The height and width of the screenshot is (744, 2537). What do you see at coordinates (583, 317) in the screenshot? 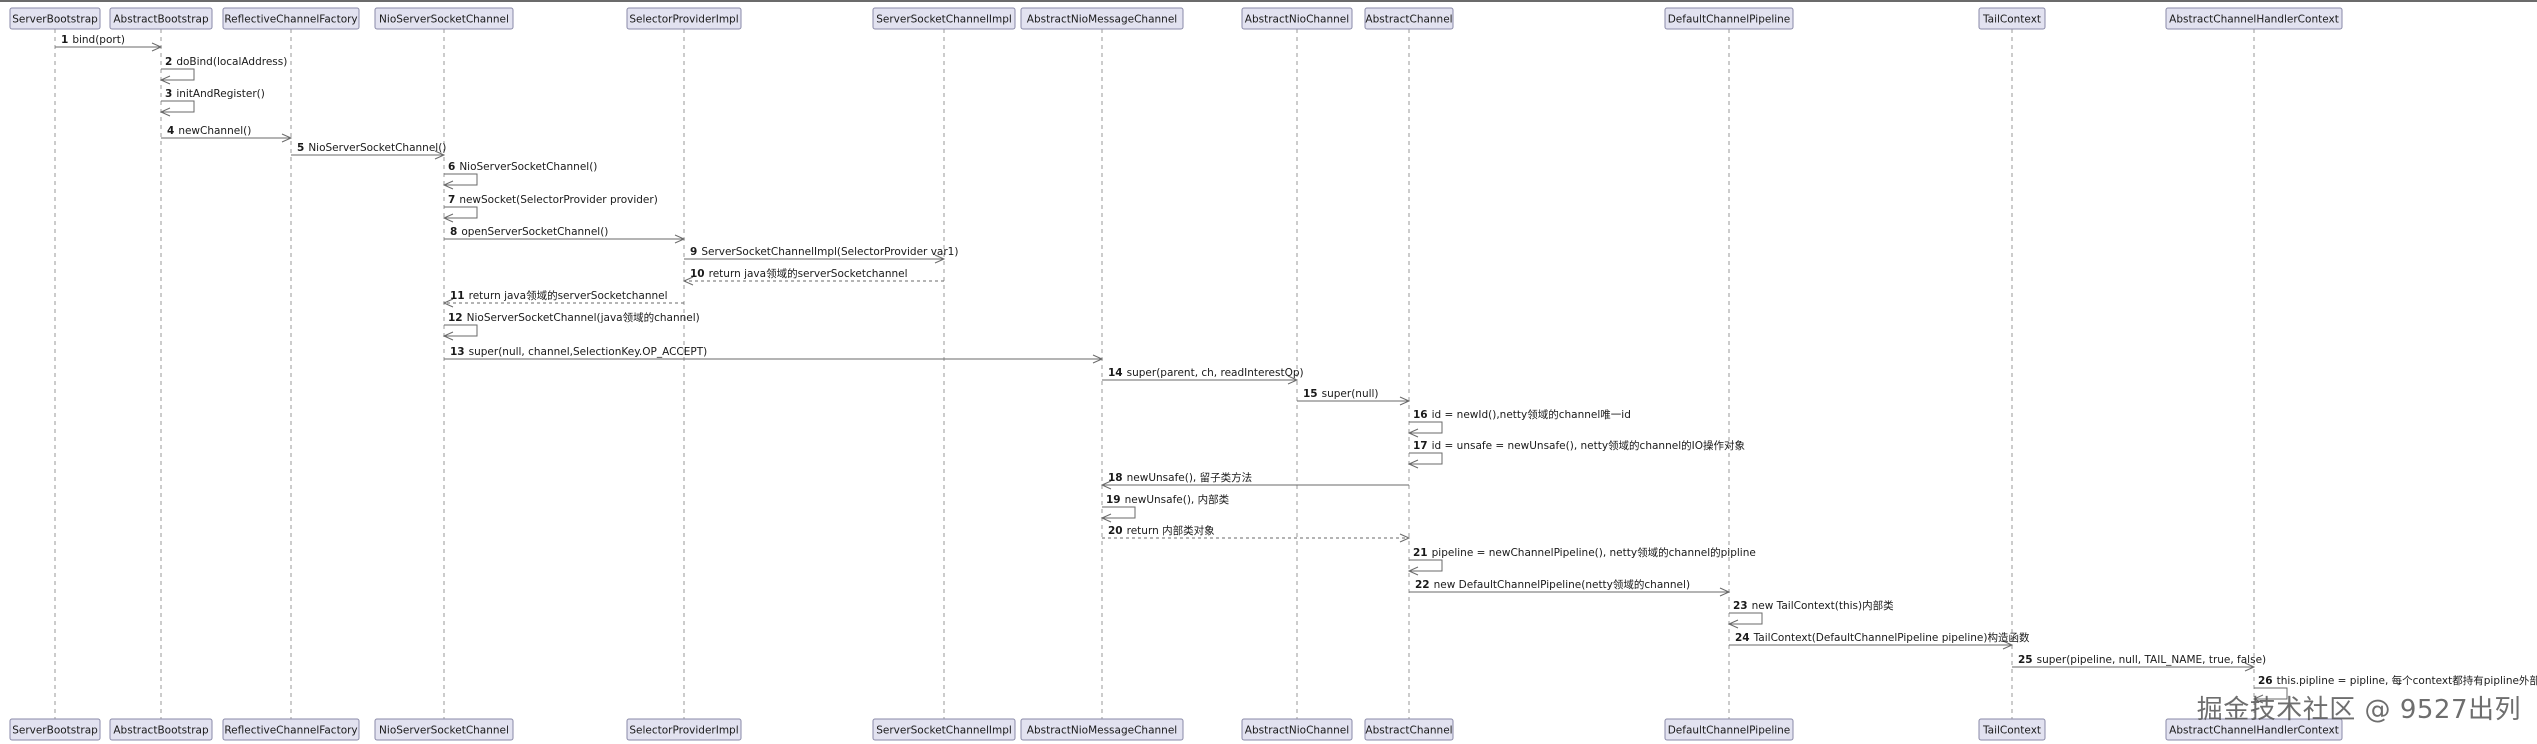
I see `message-text: NioServerSocketChannel(java领域的channel)` at bounding box center [583, 317].